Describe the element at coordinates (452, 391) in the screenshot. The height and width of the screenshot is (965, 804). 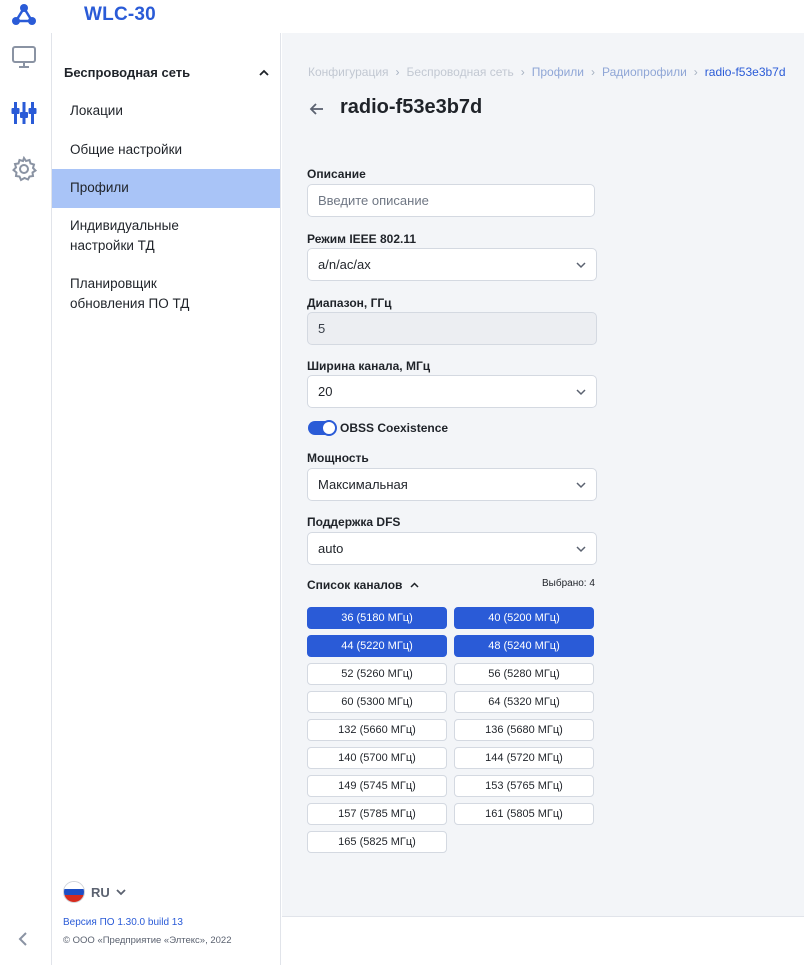
I see `channel-width-select: 20` at that location.